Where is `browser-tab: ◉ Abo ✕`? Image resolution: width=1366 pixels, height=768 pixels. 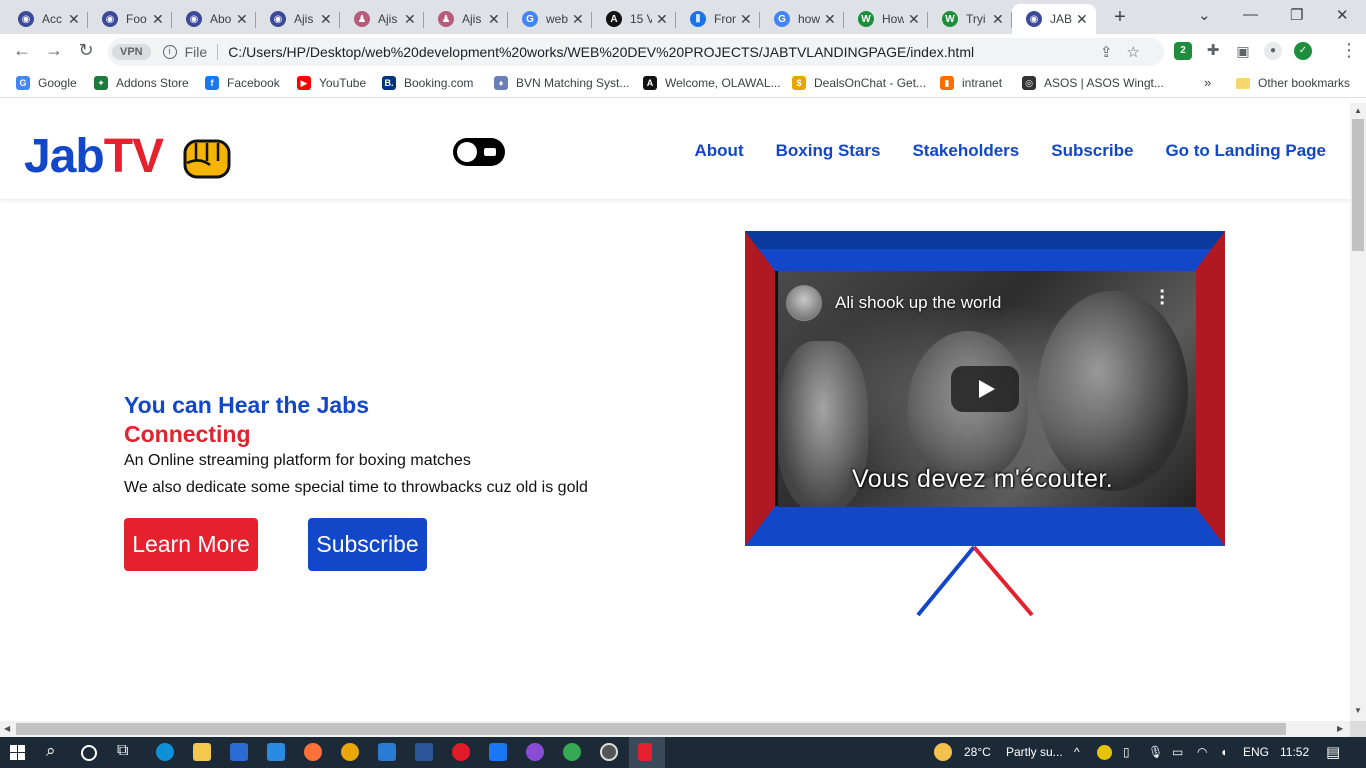
browser-tab: ◉ Abo ✕ is located at coordinates (214, 19).